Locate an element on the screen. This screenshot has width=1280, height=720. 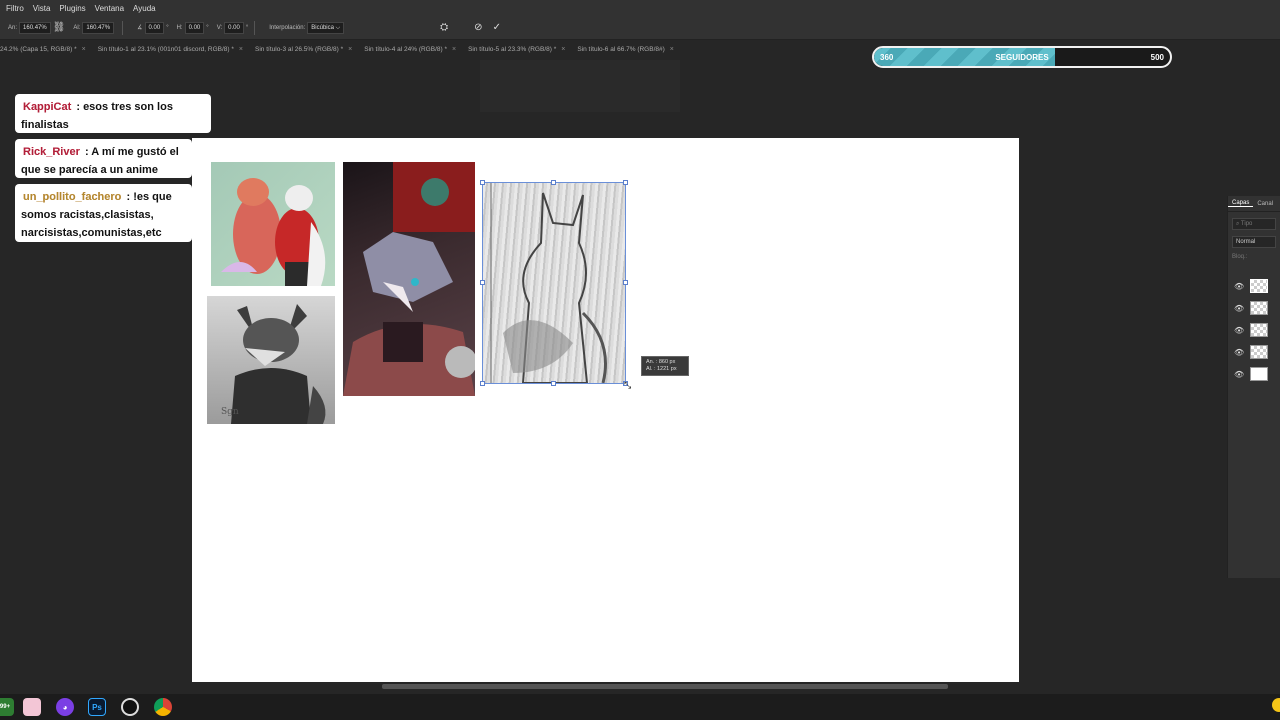
menu-filtro: Filtro is located at coordinates (15, 8).